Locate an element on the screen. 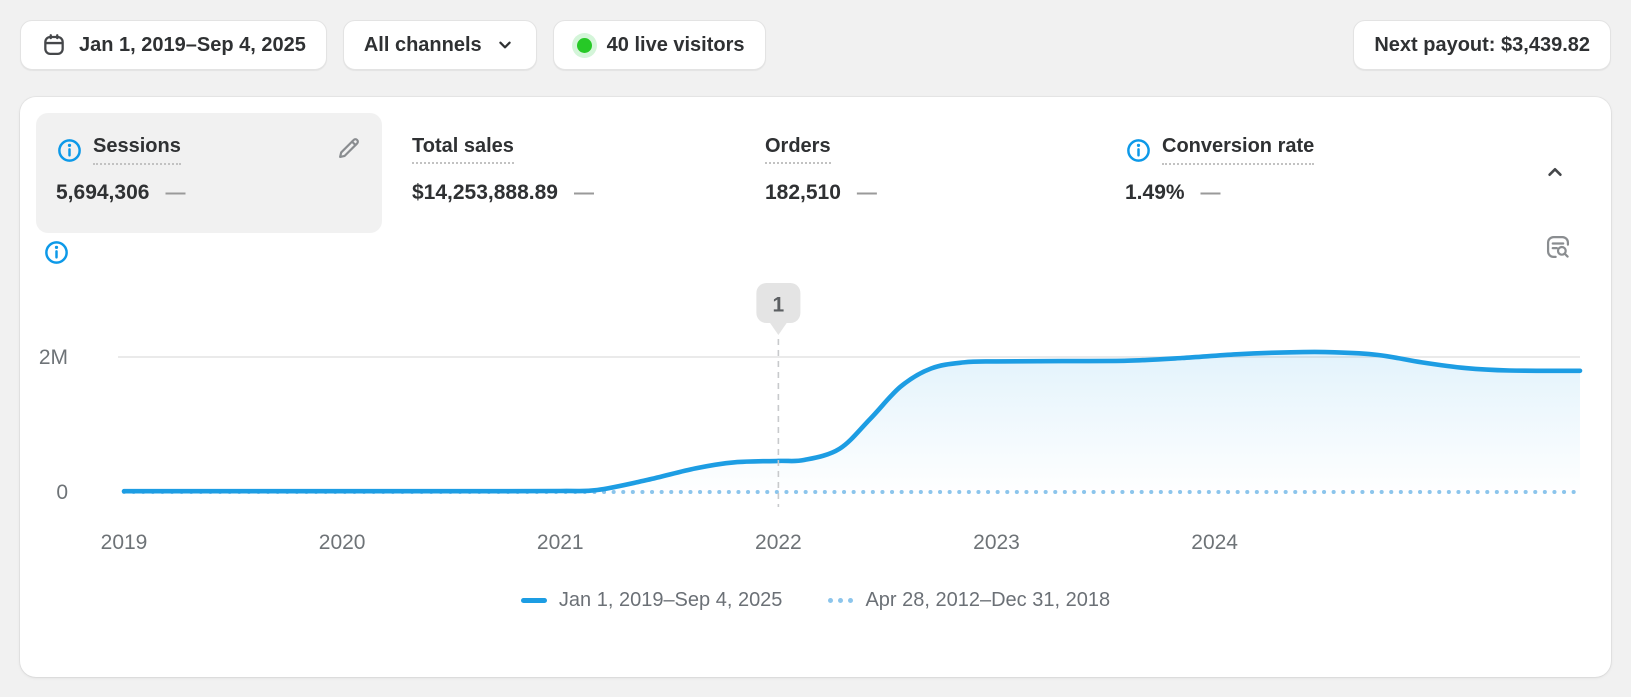 The height and width of the screenshot is (697, 1631). annotation-marker-label: 1 is located at coordinates (779, 305).